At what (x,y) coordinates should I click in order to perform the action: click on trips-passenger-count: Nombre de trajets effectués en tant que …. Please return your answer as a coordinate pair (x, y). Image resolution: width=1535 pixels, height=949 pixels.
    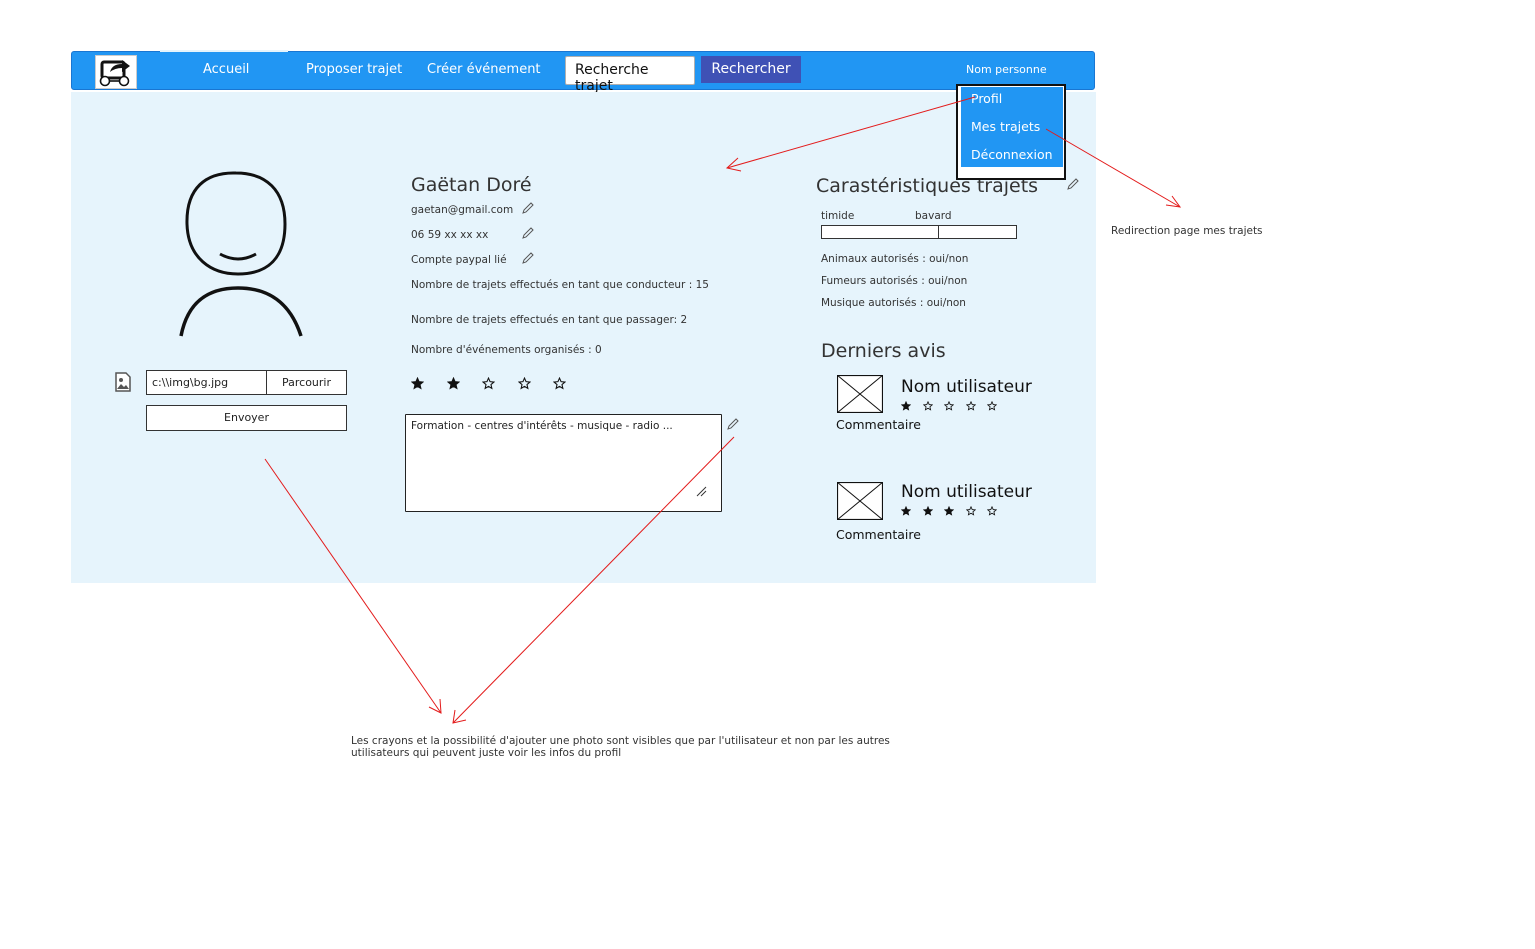
    Looking at the image, I should click on (549, 320).